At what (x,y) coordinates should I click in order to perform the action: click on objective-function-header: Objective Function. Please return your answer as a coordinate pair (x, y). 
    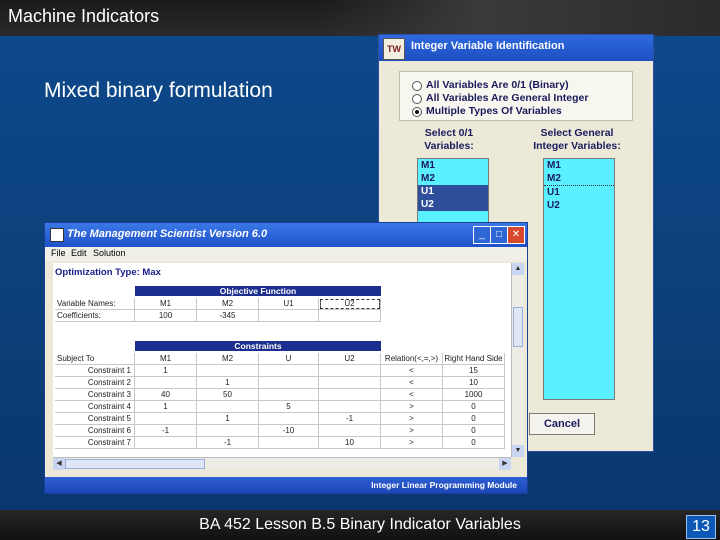
    Looking at the image, I should click on (258, 291).